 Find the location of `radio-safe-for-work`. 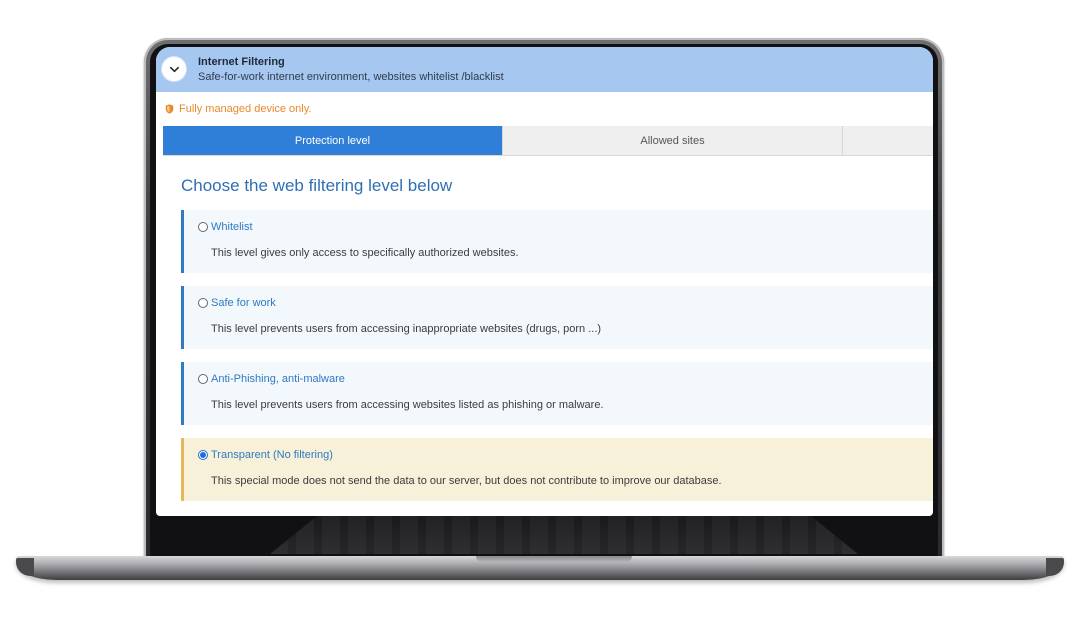

radio-safe-for-work is located at coordinates (203, 303).